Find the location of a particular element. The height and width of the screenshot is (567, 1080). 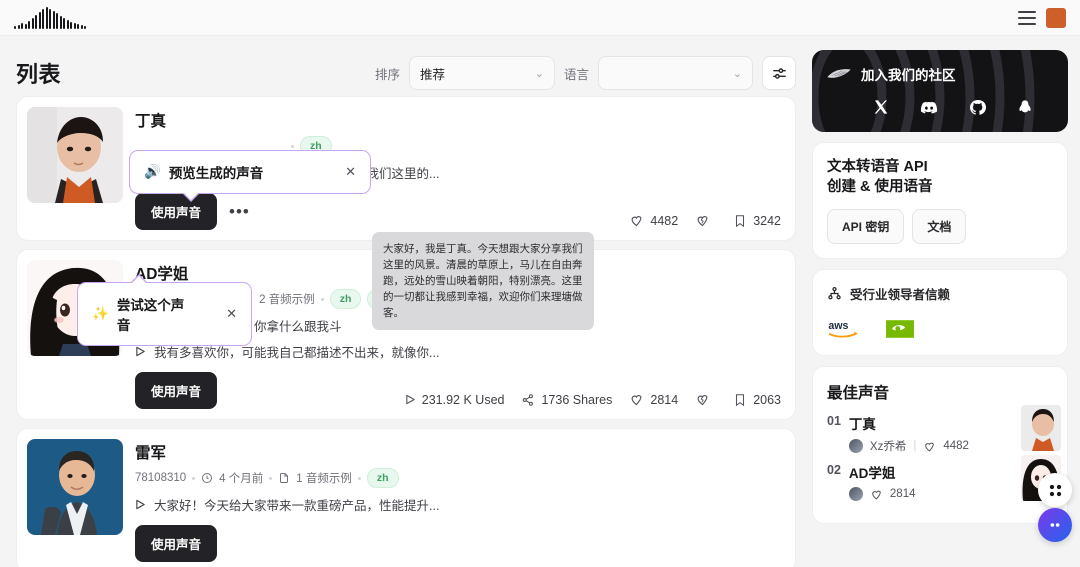

filter-button is located at coordinates (779, 73).